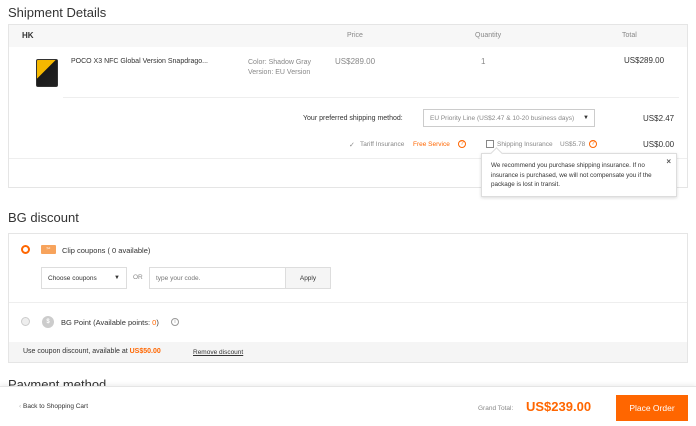  I want to click on back-to-cart-label: Back to Shopping Cart, so click(55, 406).